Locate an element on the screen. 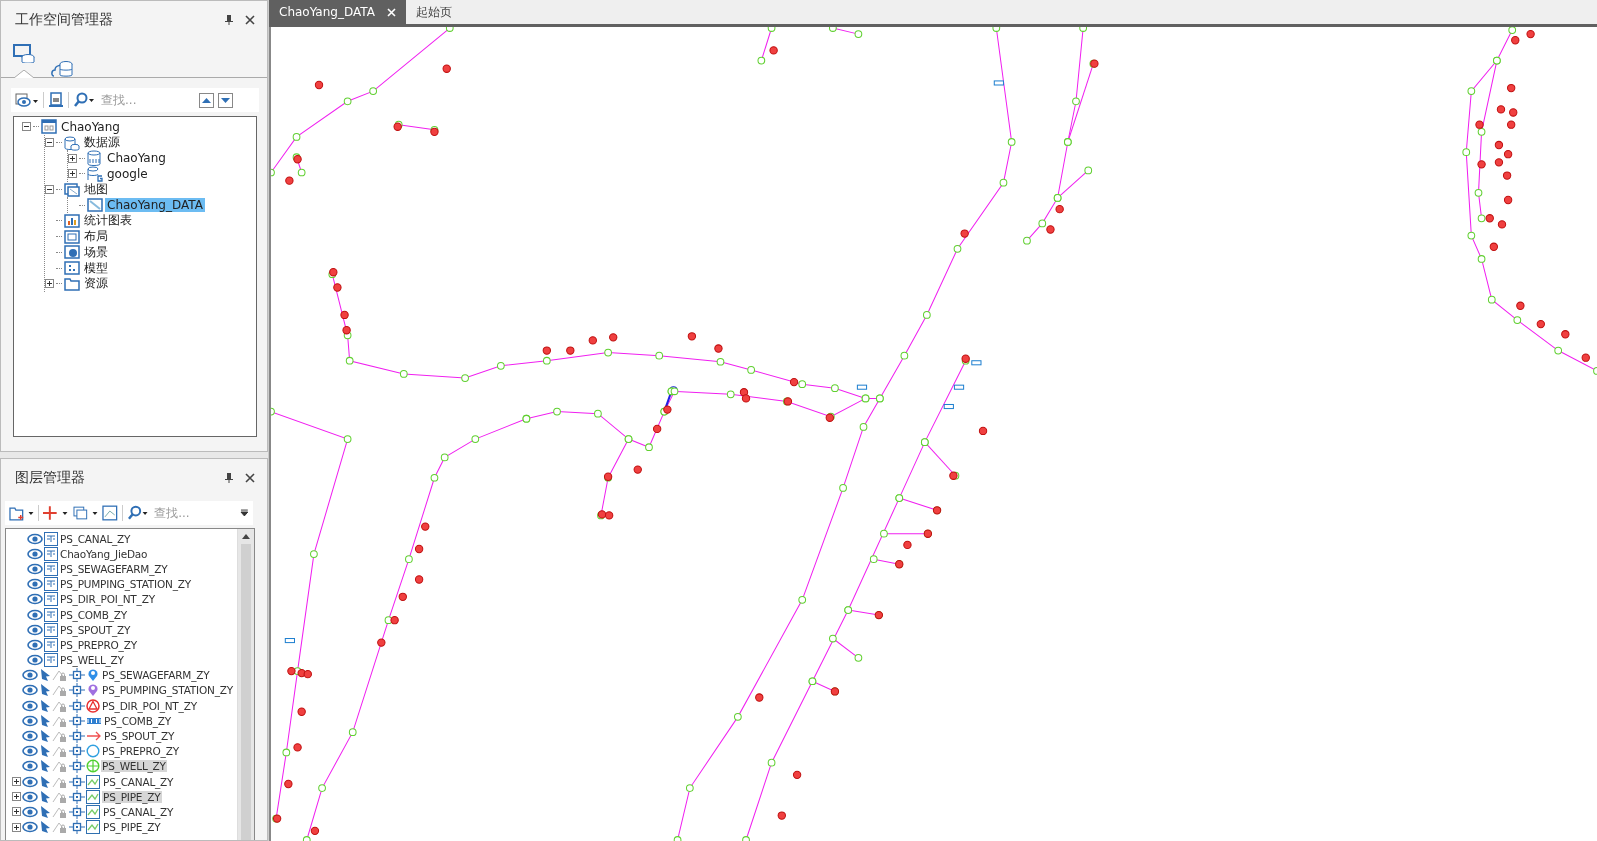 The width and height of the screenshot is (1597, 841). map-frame-icon is located at coordinates (110, 513).